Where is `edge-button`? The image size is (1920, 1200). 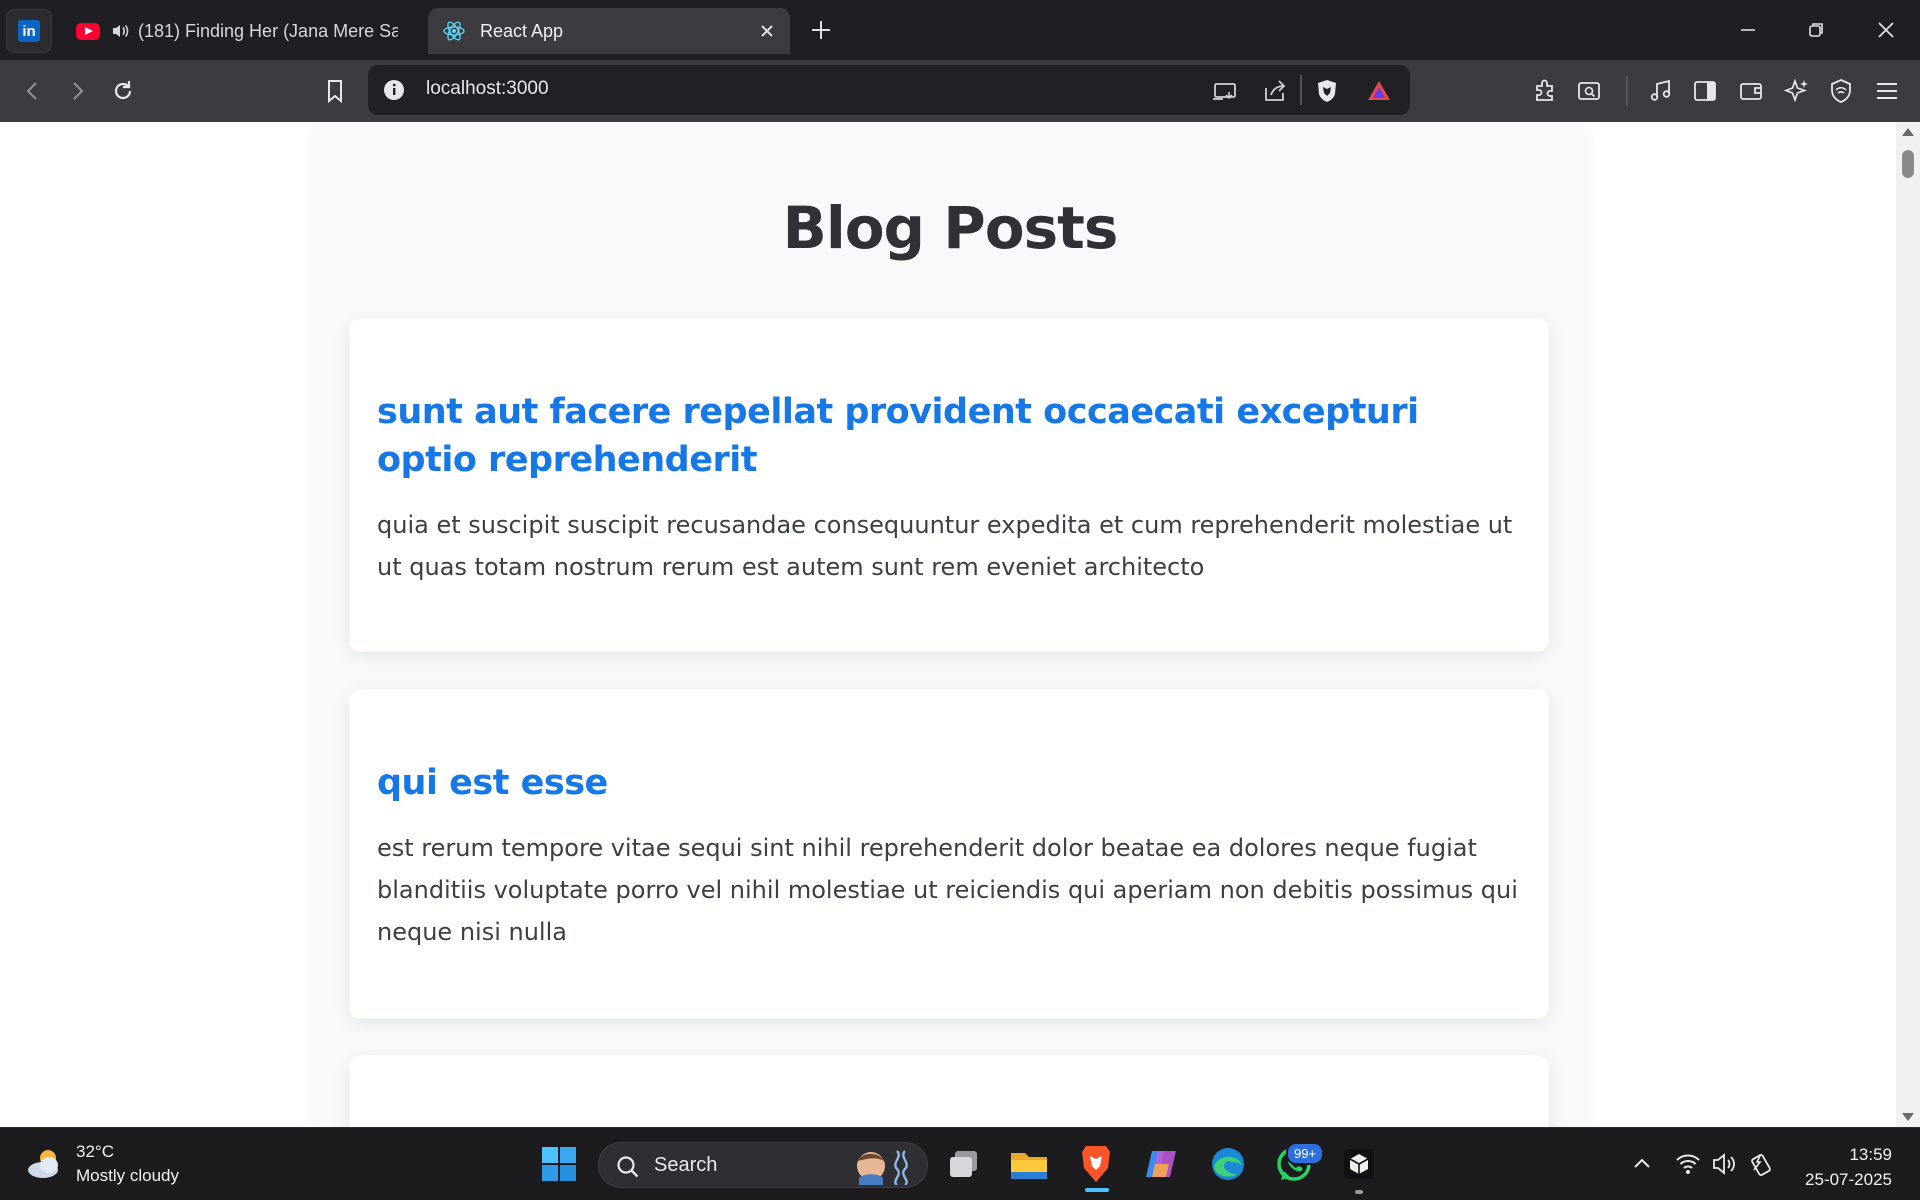 edge-button is located at coordinates (1228, 1164).